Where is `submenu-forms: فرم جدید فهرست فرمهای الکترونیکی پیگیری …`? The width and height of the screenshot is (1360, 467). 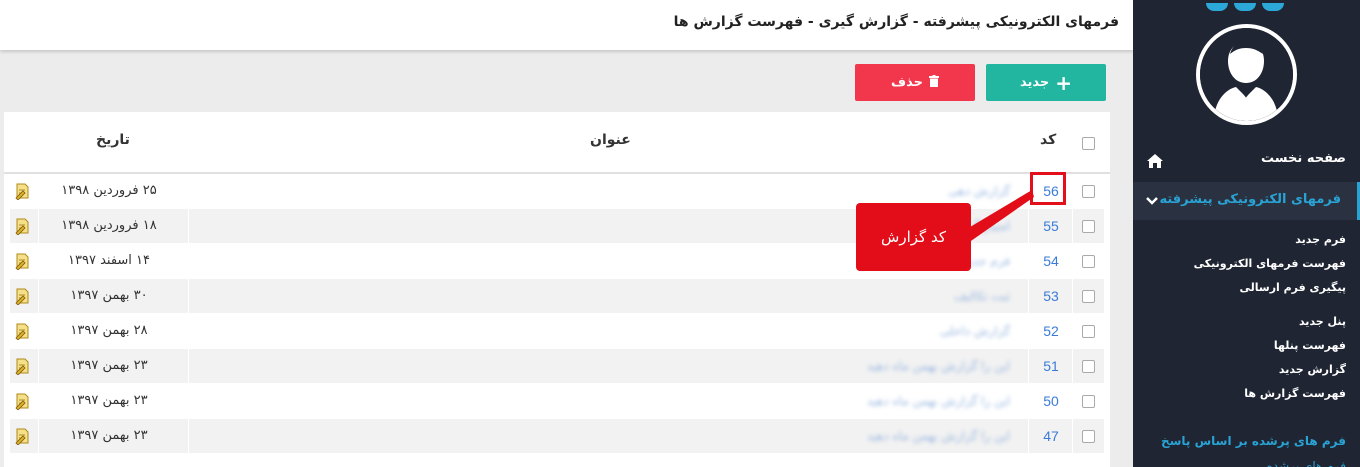 submenu-forms: فرم جدید فهرست فرمهای الکترونیکی پیگیری … is located at coordinates (1246, 264).